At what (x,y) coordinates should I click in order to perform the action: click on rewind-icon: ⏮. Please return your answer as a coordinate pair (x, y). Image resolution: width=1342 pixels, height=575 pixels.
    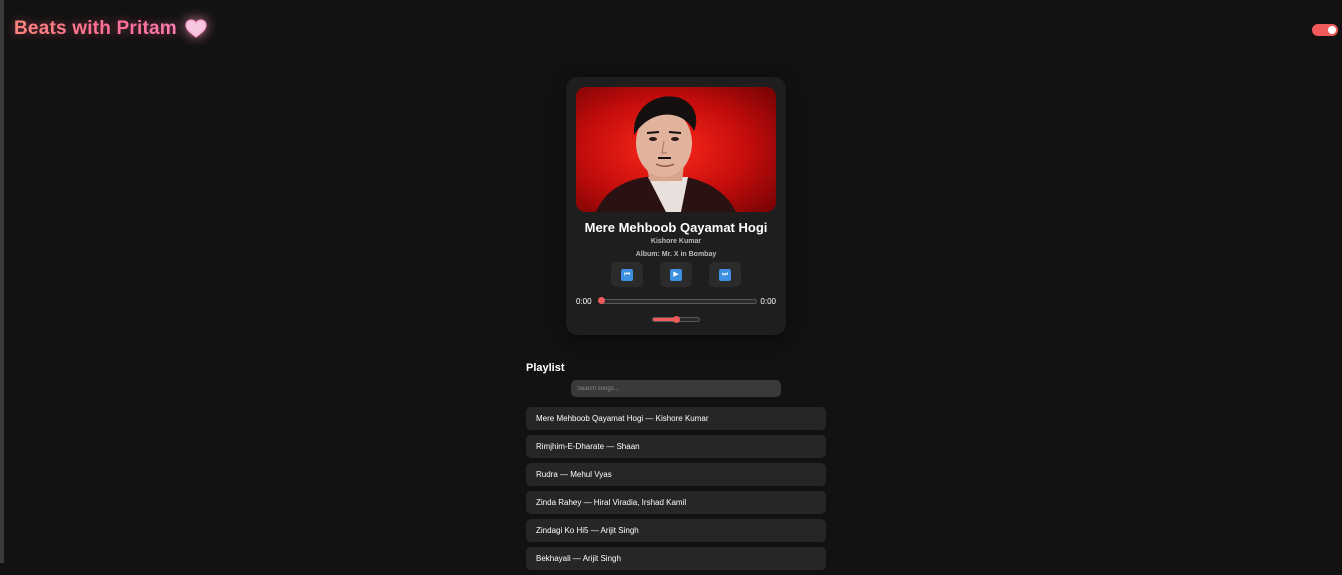
    Looking at the image, I should click on (627, 274).